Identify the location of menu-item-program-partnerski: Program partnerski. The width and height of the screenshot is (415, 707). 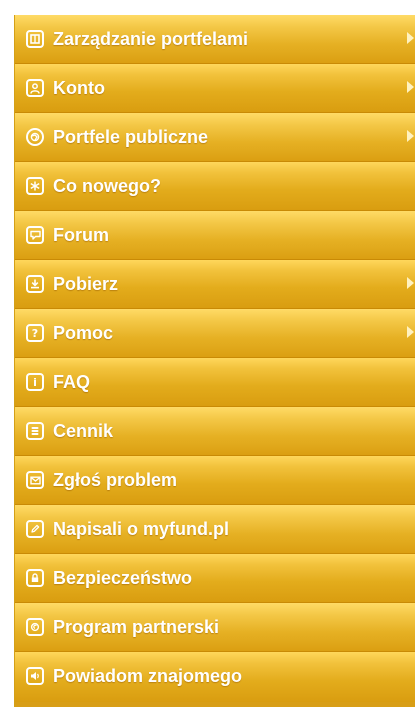
(215, 627).